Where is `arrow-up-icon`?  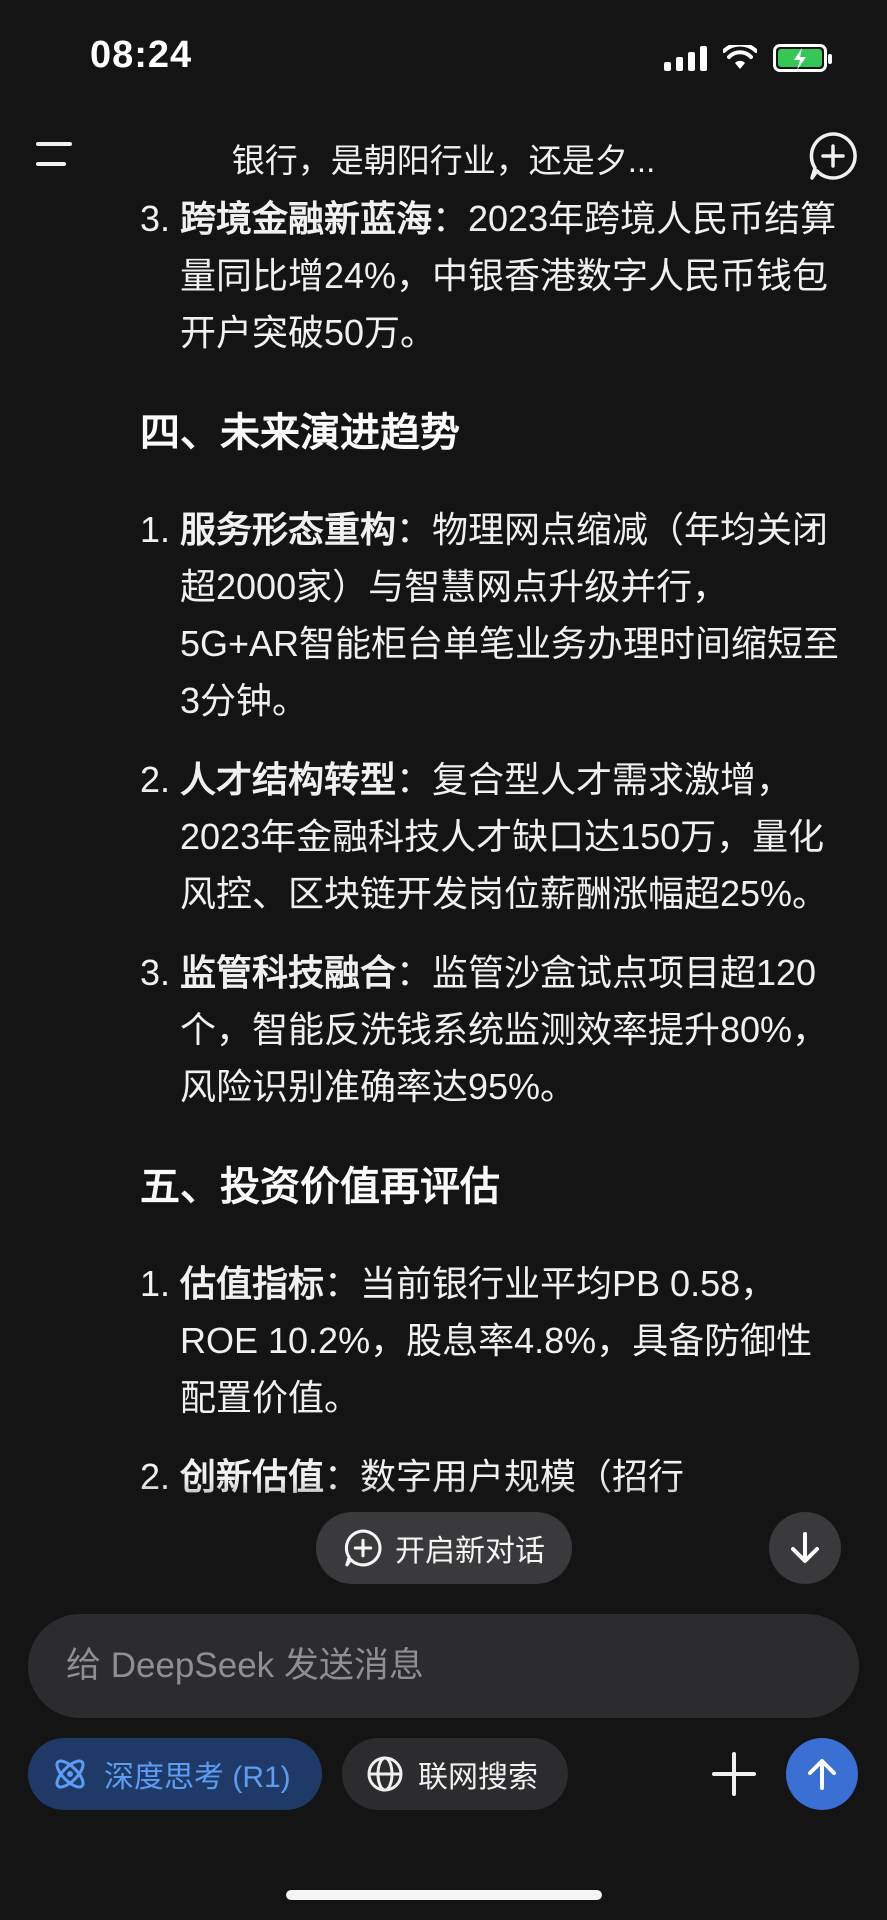 arrow-up-icon is located at coordinates (822, 1774).